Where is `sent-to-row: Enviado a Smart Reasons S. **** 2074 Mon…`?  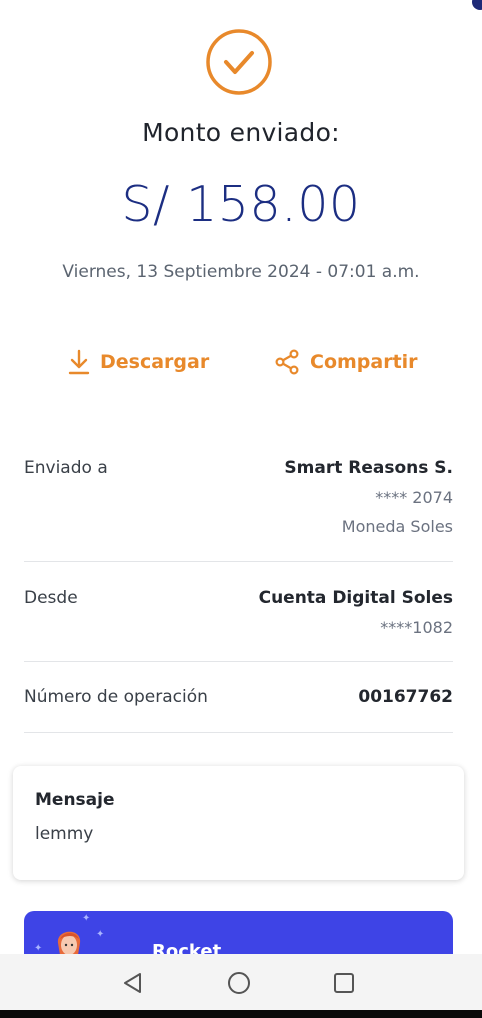
sent-to-row: Enviado a Smart Reasons S. **** 2074 Mon… is located at coordinates (238, 503).